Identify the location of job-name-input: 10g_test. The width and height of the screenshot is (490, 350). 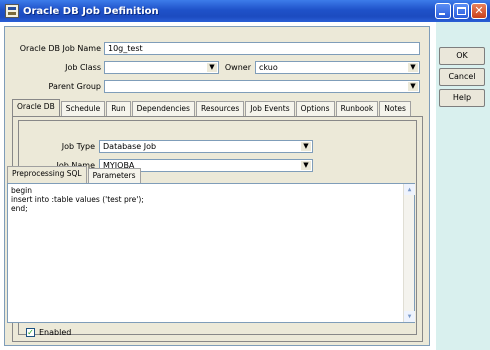
(262, 48).